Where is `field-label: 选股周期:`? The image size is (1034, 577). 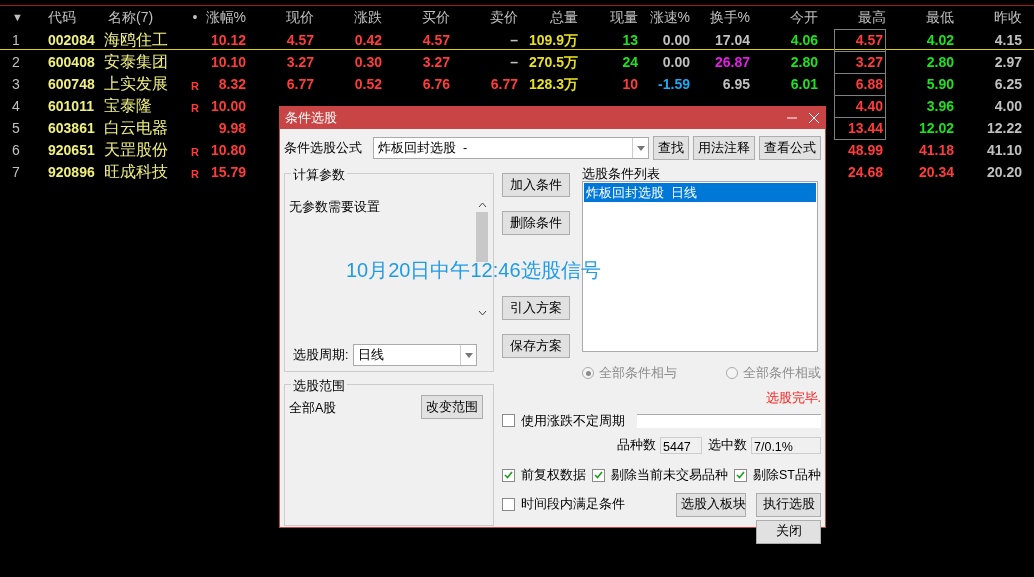 field-label: 选股周期: is located at coordinates (321, 355).